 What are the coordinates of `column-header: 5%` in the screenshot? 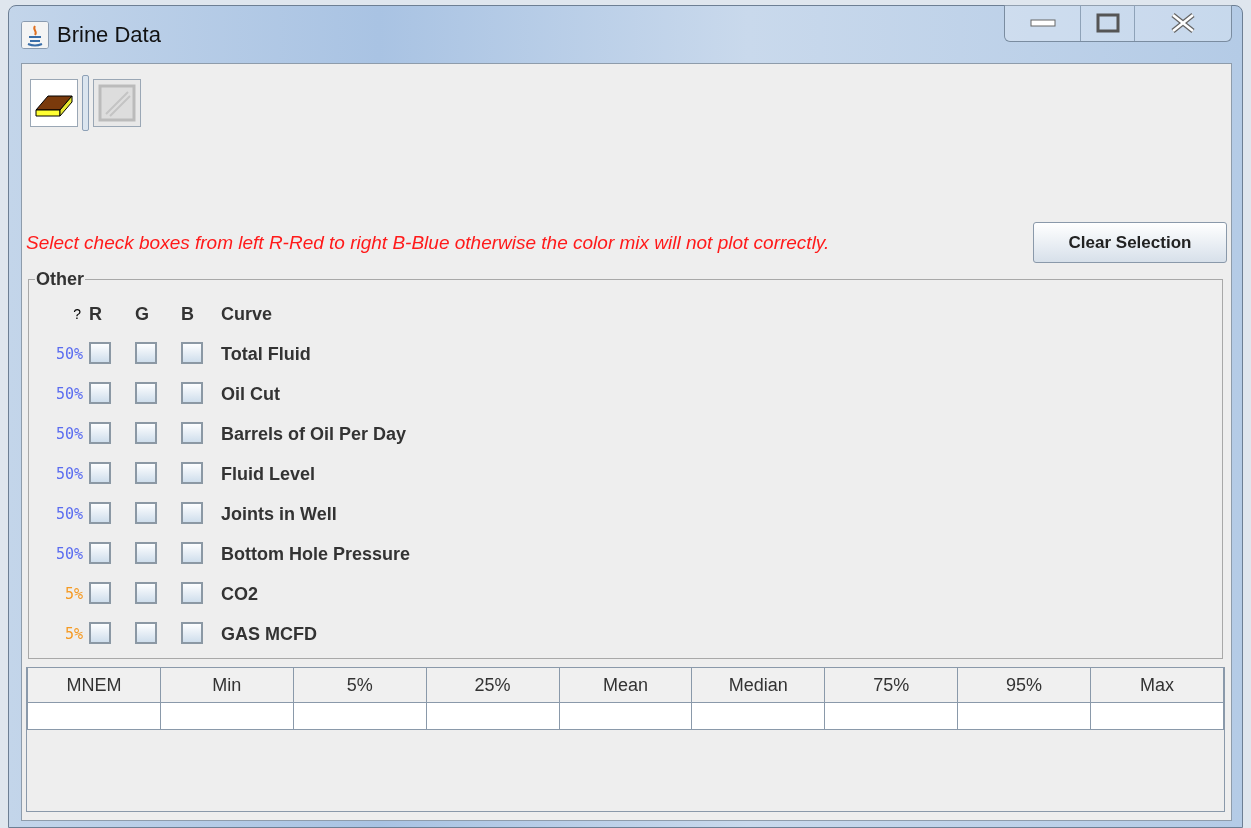 It's located at (360, 685).